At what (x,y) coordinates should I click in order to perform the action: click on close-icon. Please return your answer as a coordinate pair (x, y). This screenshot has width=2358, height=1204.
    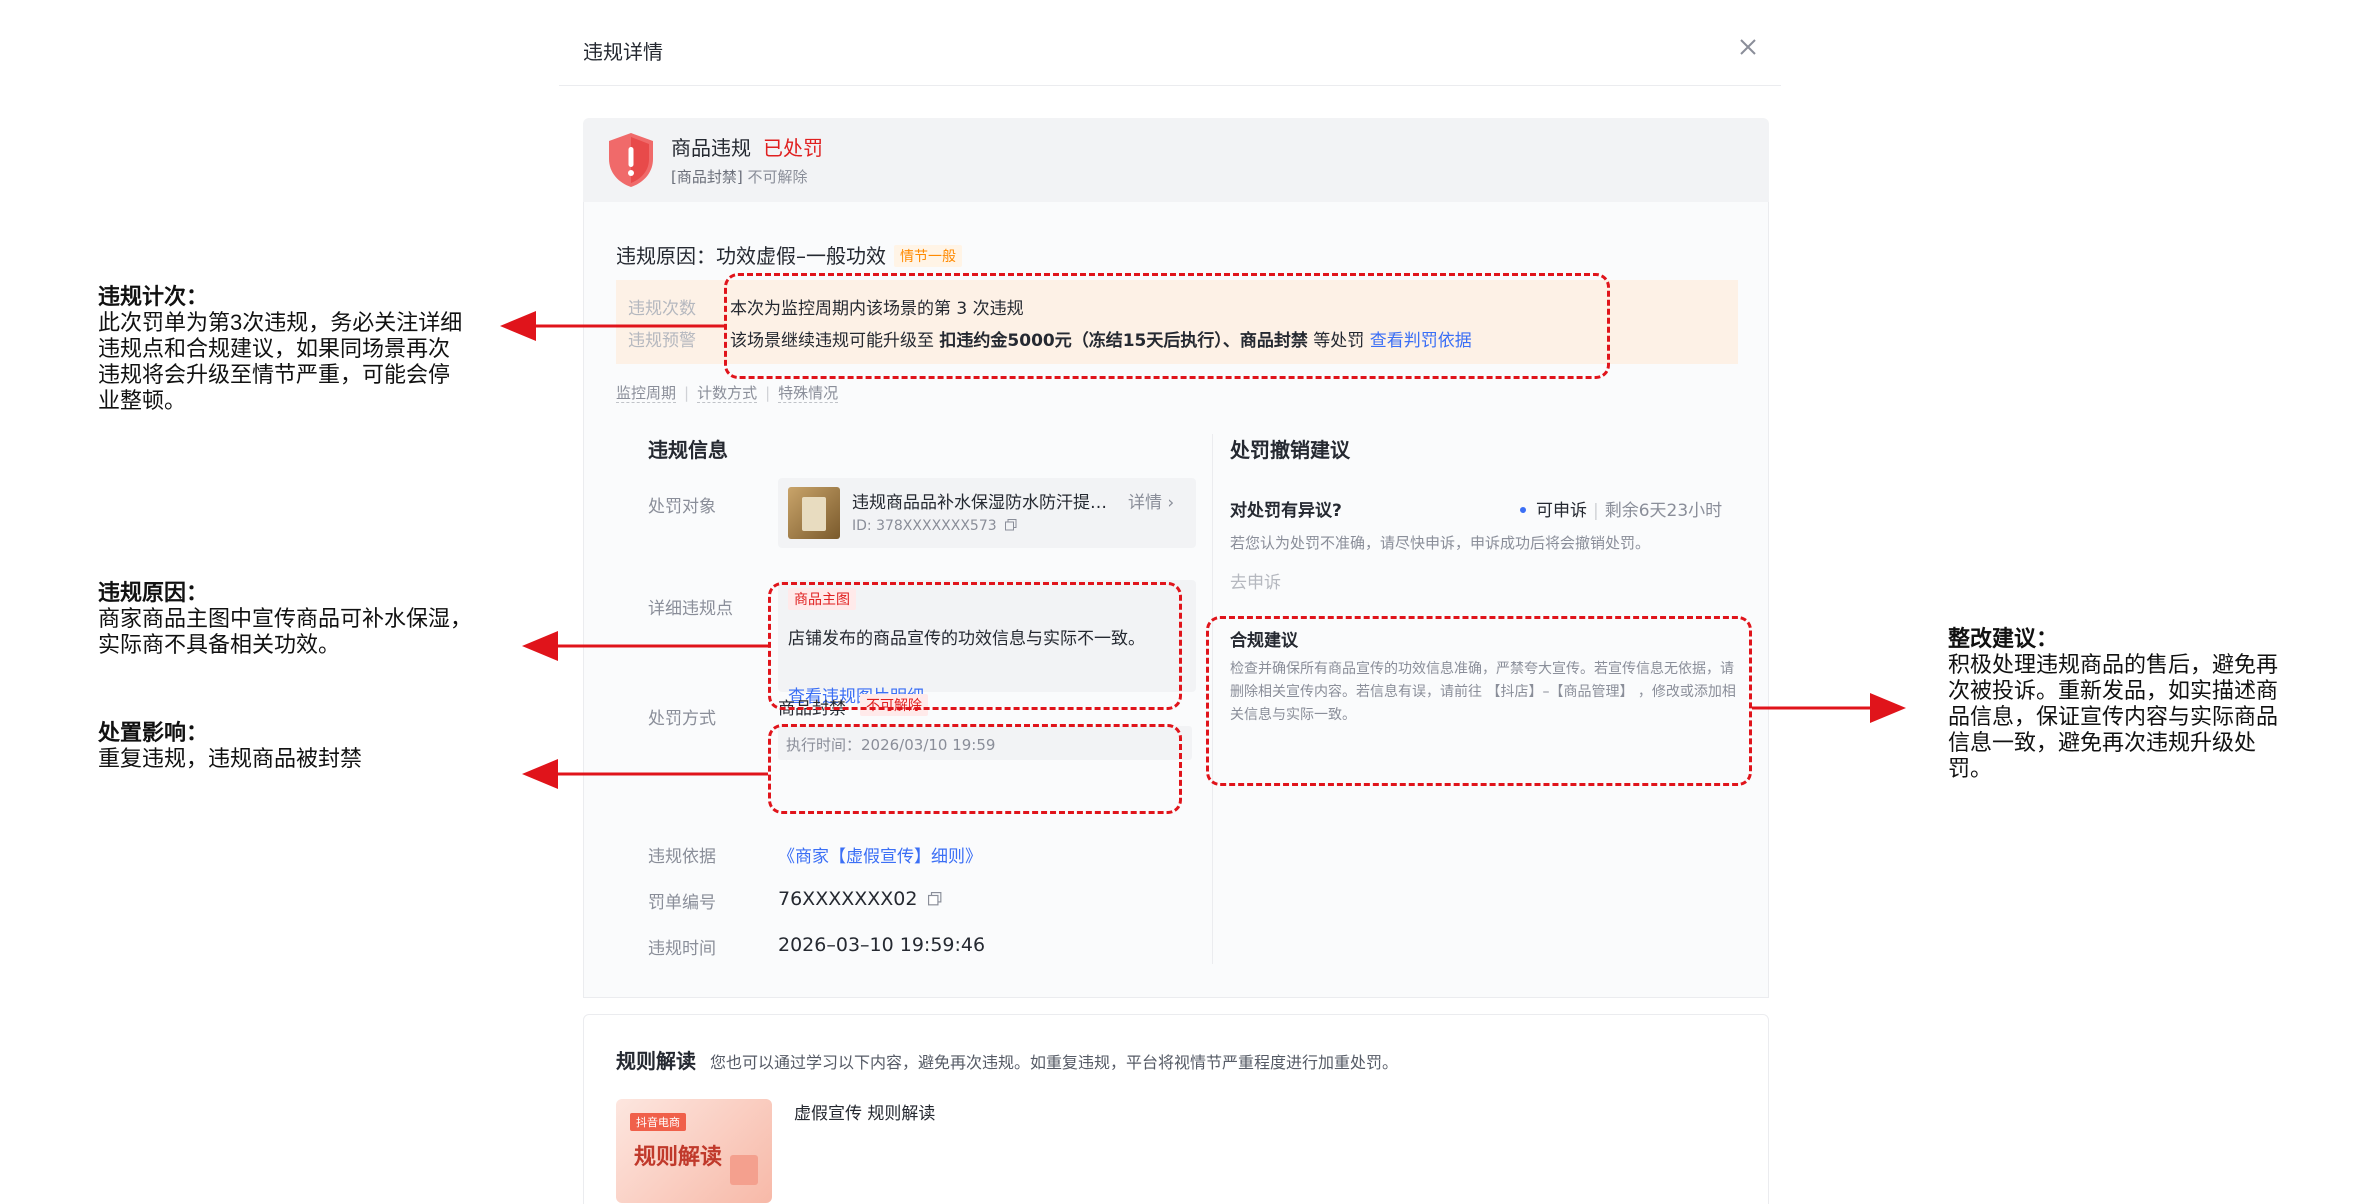
    Looking at the image, I should click on (1748, 47).